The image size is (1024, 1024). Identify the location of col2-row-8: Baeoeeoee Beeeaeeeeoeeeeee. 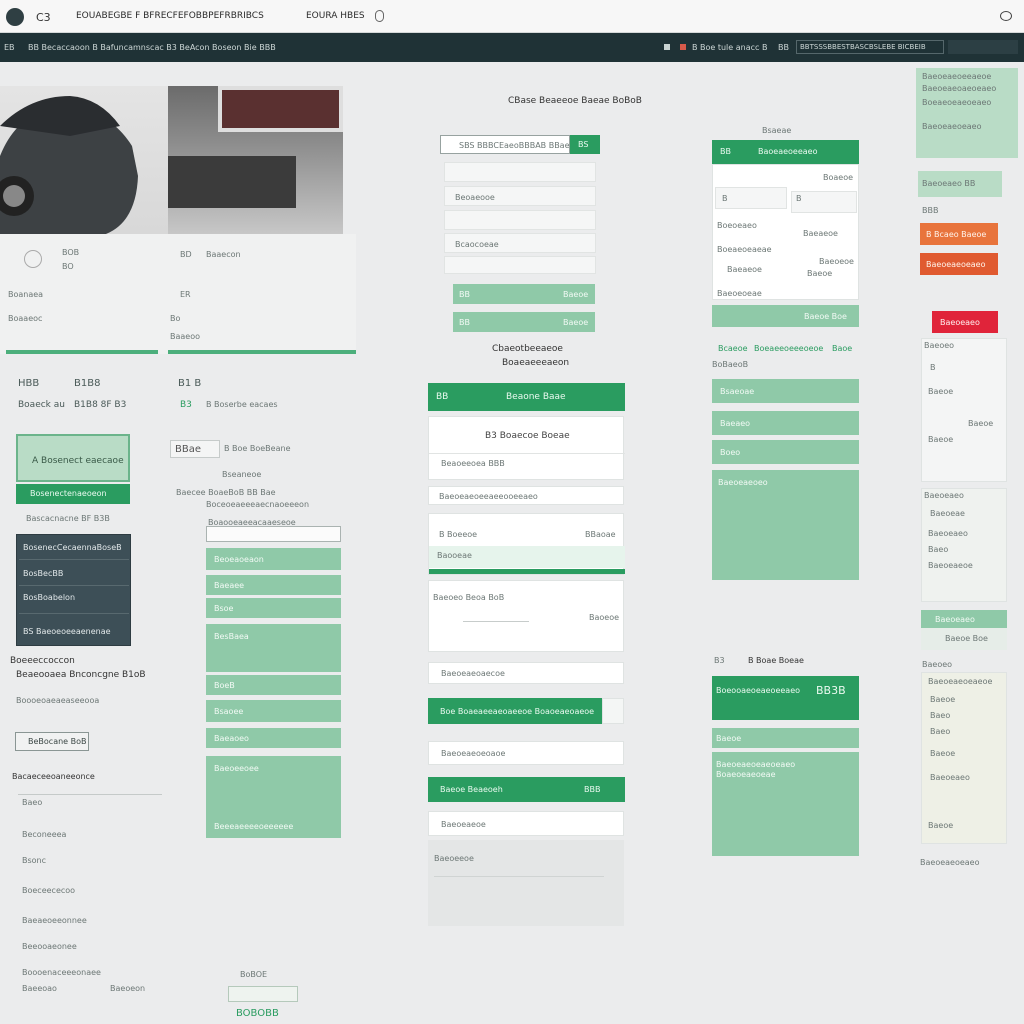
(273, 797).